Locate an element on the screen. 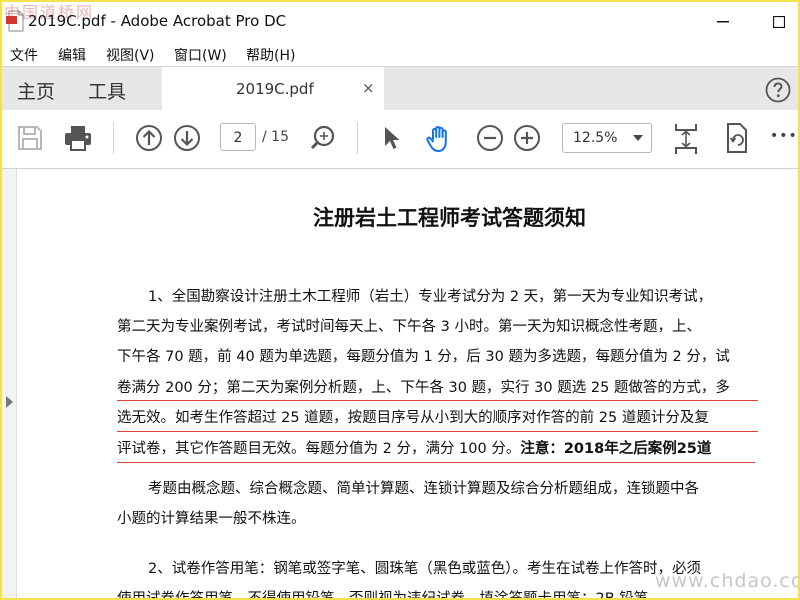 This screenshot has height=600, width=800. menu-bar: 文件 编辑 视图(V) 窗口(W) 帮助(H) is located at coordinates (400, 54).